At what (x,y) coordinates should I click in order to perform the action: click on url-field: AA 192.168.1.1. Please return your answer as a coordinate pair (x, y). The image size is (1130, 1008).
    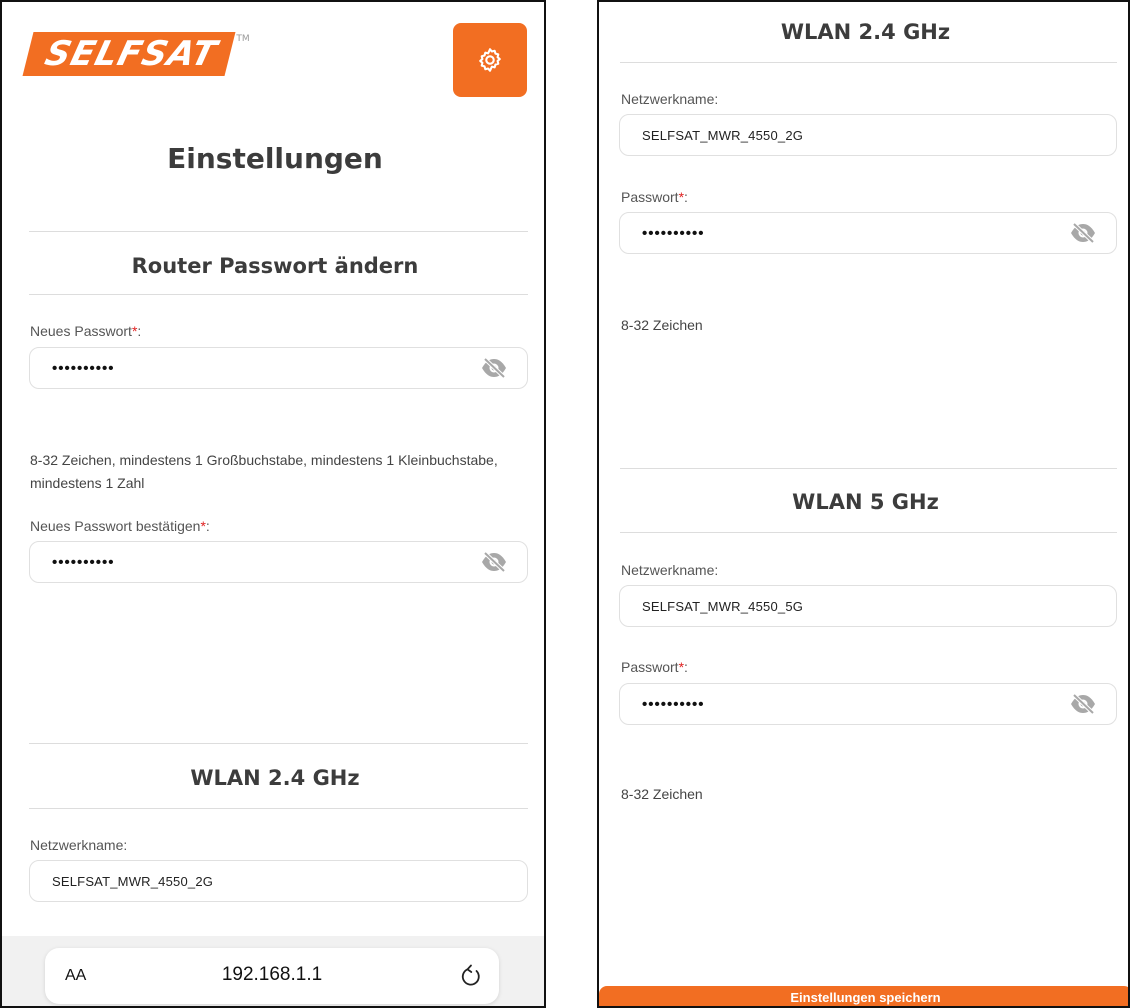
    Looking at the image, I should click on (272, 976).